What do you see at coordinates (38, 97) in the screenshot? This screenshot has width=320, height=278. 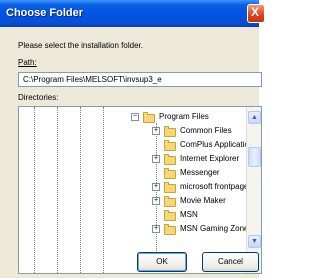 I see `directories-label: Directories:` at bounding box center [38, 97].